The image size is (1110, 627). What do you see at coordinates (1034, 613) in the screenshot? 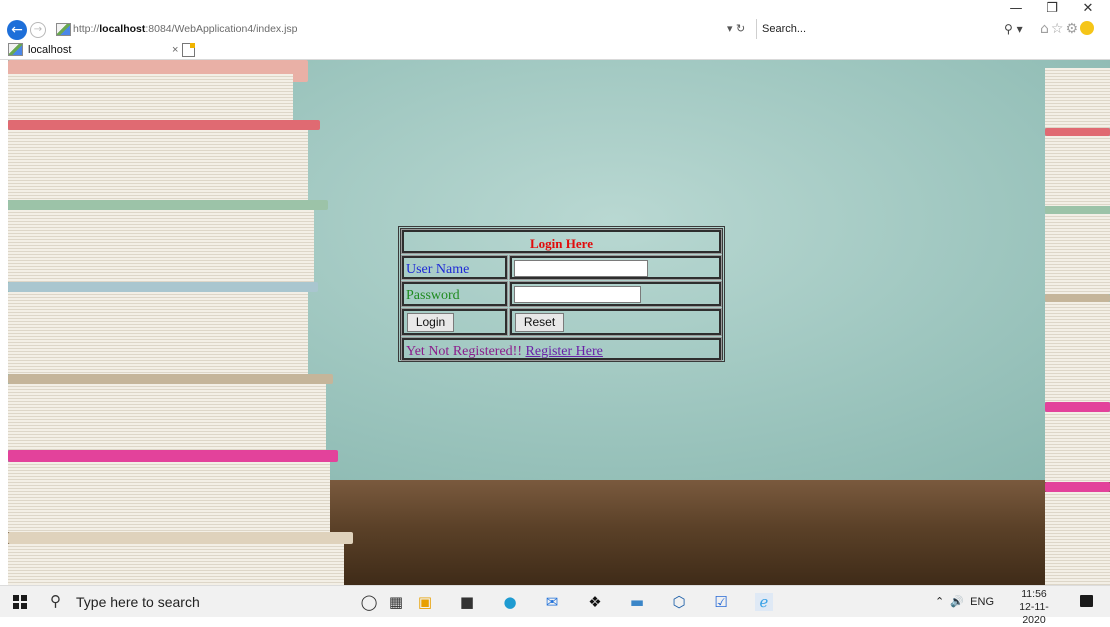
I see `clock-date: 12-11-2020` at bounding box center [1034, 613].